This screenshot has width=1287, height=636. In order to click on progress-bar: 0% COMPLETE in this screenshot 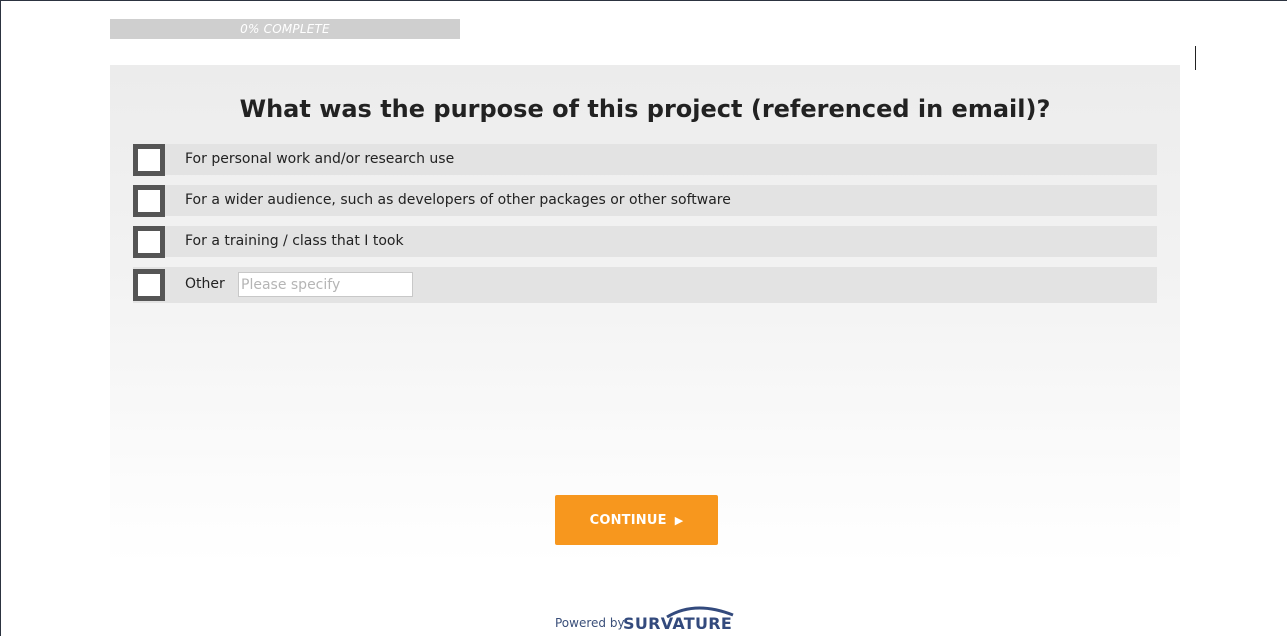, I will do `click(285, 29)`.